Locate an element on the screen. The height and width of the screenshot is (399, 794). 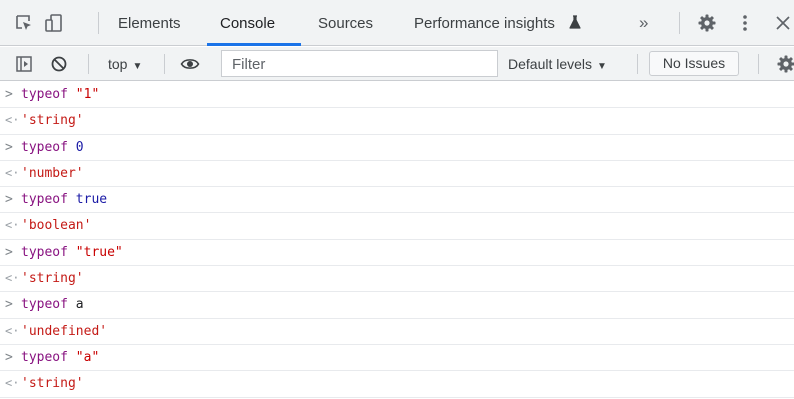
console-output-row: <· 'boolean' is located at coordinates (397, 226).